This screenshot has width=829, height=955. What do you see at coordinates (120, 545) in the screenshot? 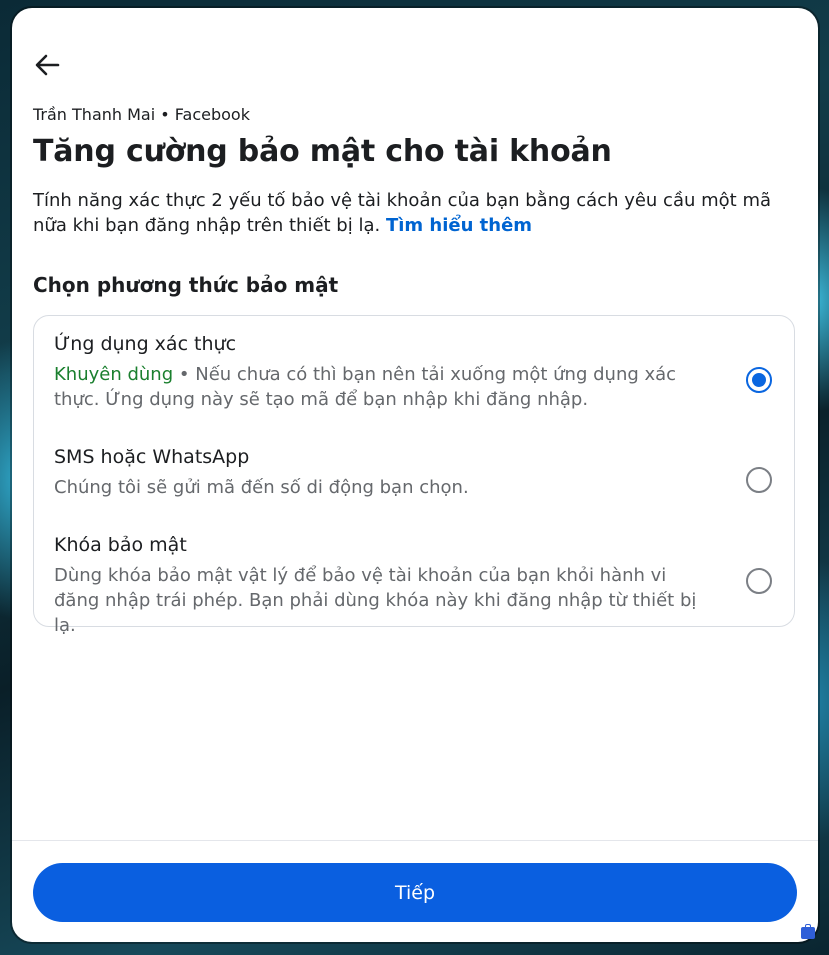
I see `option-title: Khóa bảo mật` at bounding box center [120, 545].